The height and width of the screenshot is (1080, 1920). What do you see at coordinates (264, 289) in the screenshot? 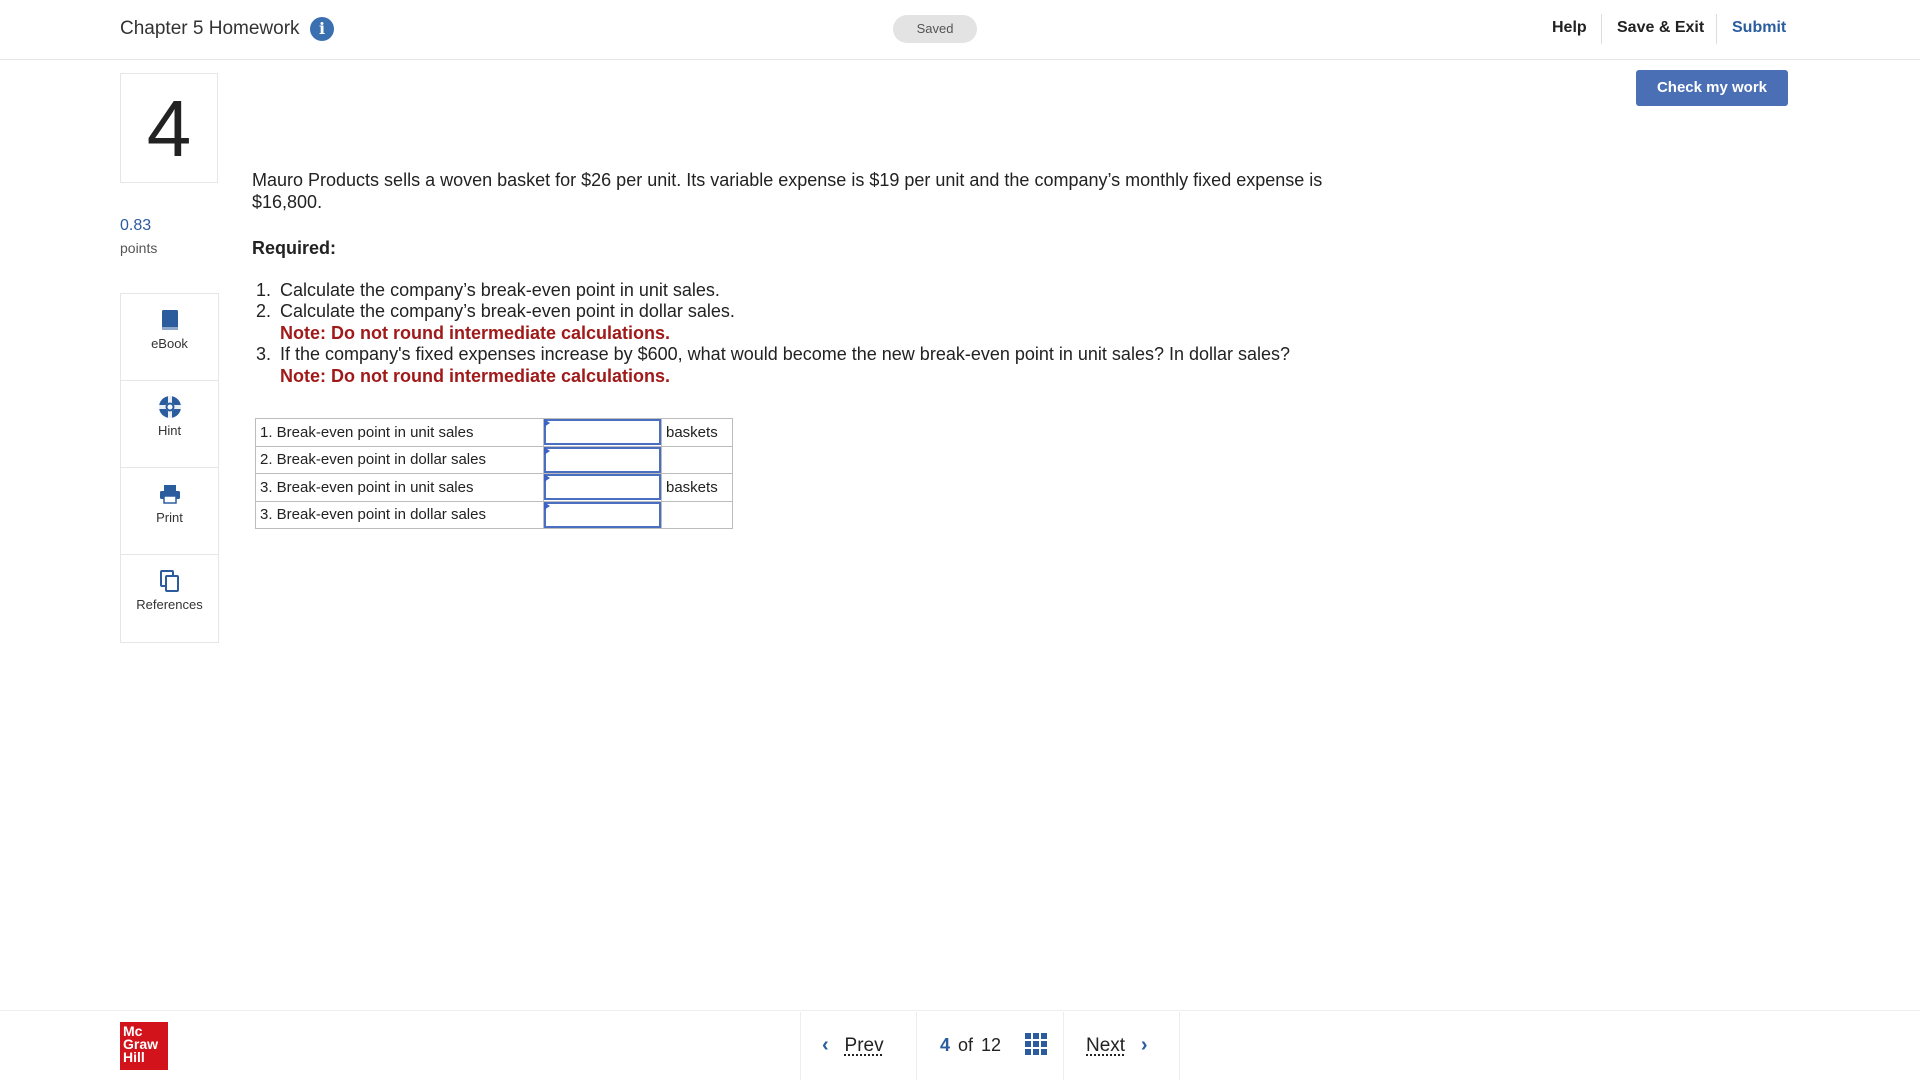
I see `requirement-number: 1.` at bounding box center [264, 289].